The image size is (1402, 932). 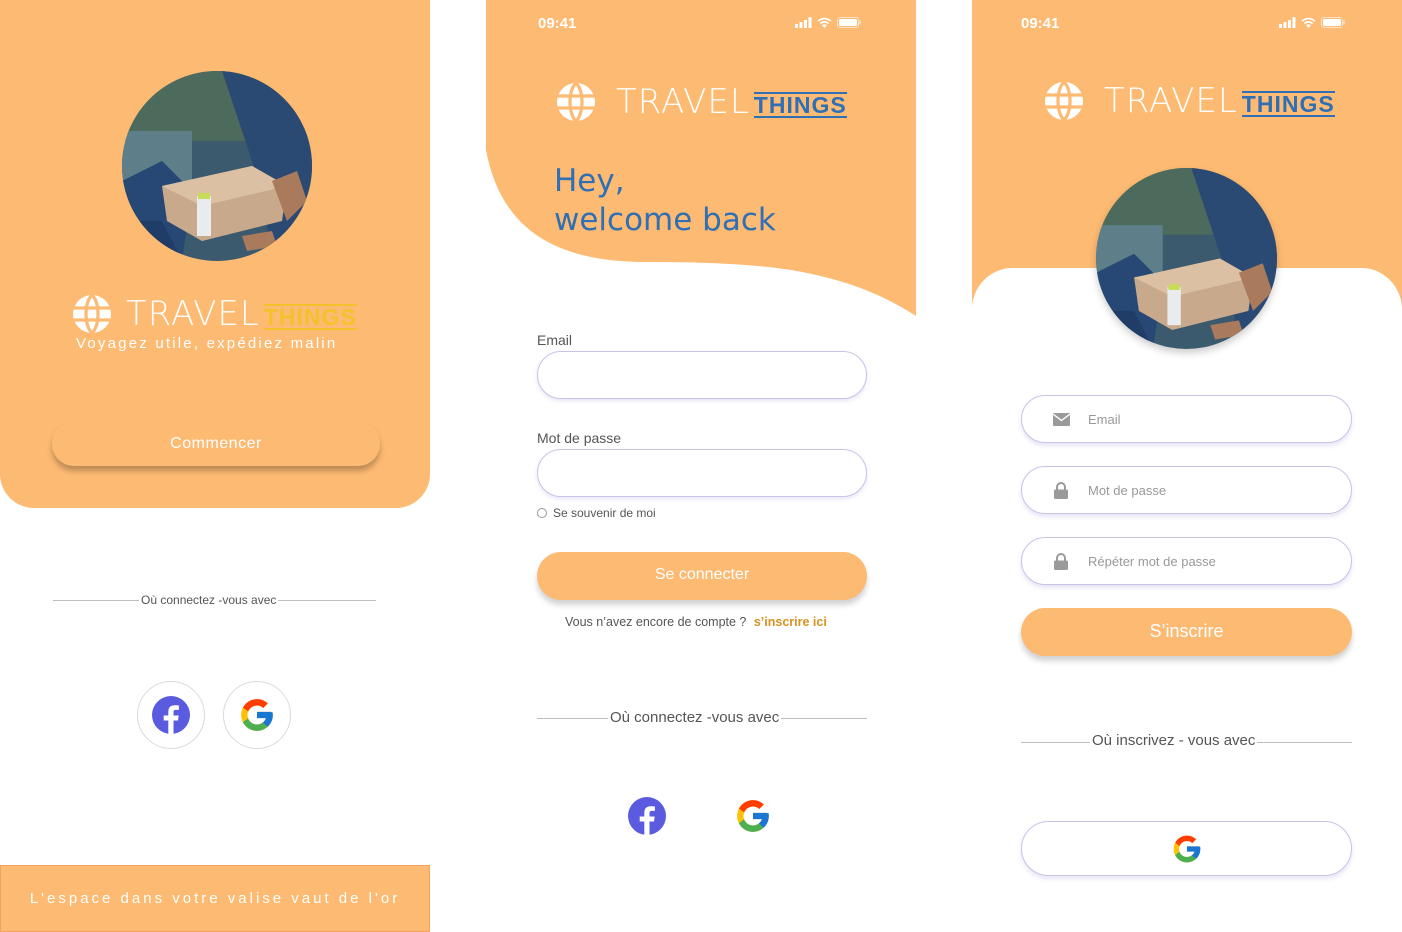 I want to click on email-field, so click(x=702, y=375).